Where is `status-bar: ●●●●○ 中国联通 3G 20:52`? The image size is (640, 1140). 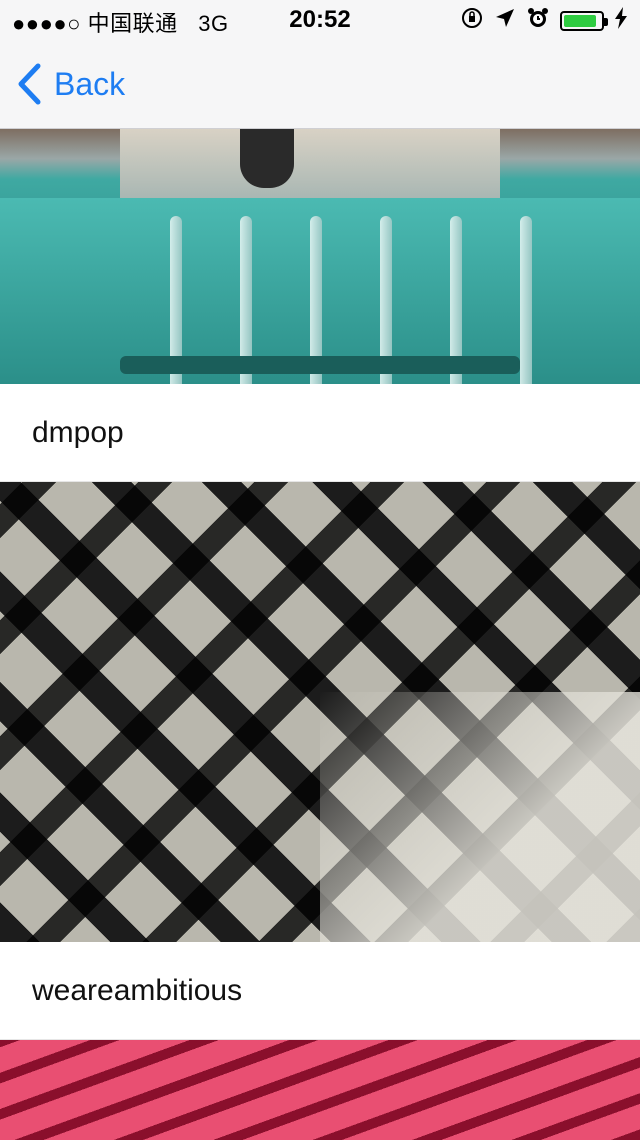 status-bar: ●●●●○ 中国联通 3G 20:52 is located at coordinates (320, 20).